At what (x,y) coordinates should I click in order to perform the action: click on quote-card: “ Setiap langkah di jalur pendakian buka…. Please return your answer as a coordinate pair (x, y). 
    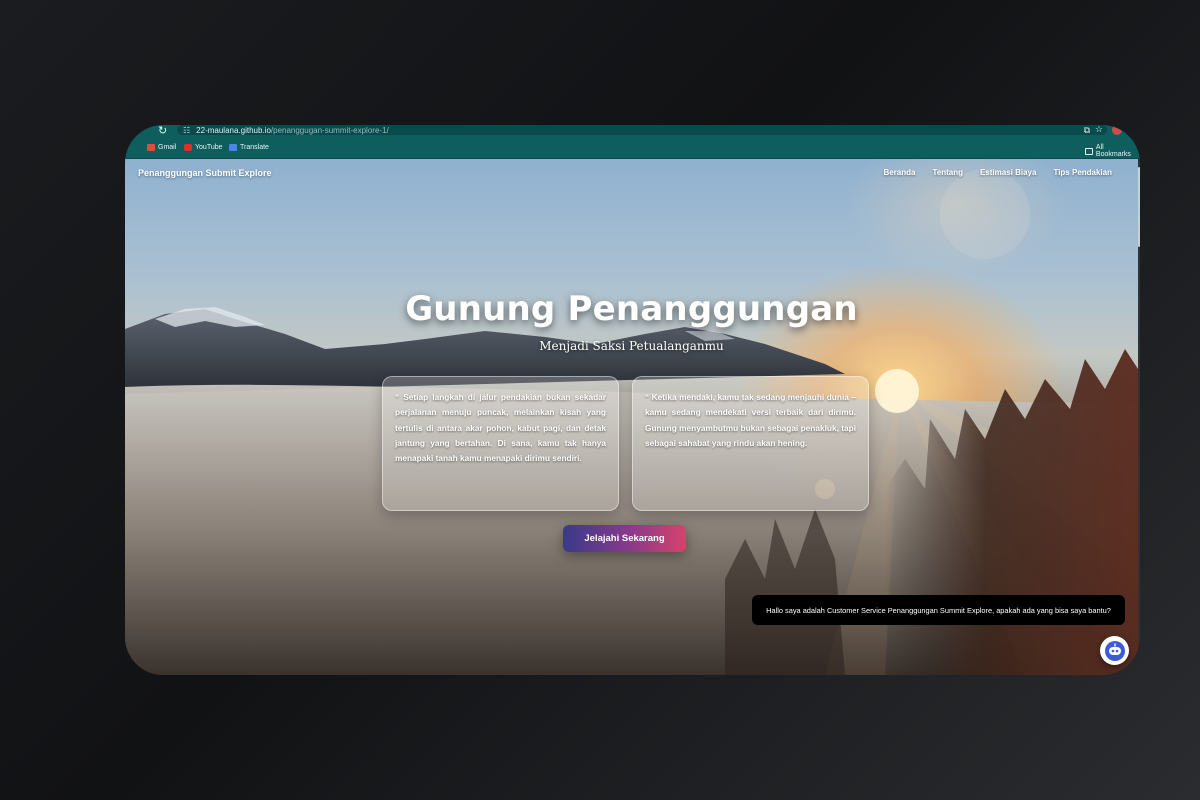
    Looking at the image, I should click on (500, 443).